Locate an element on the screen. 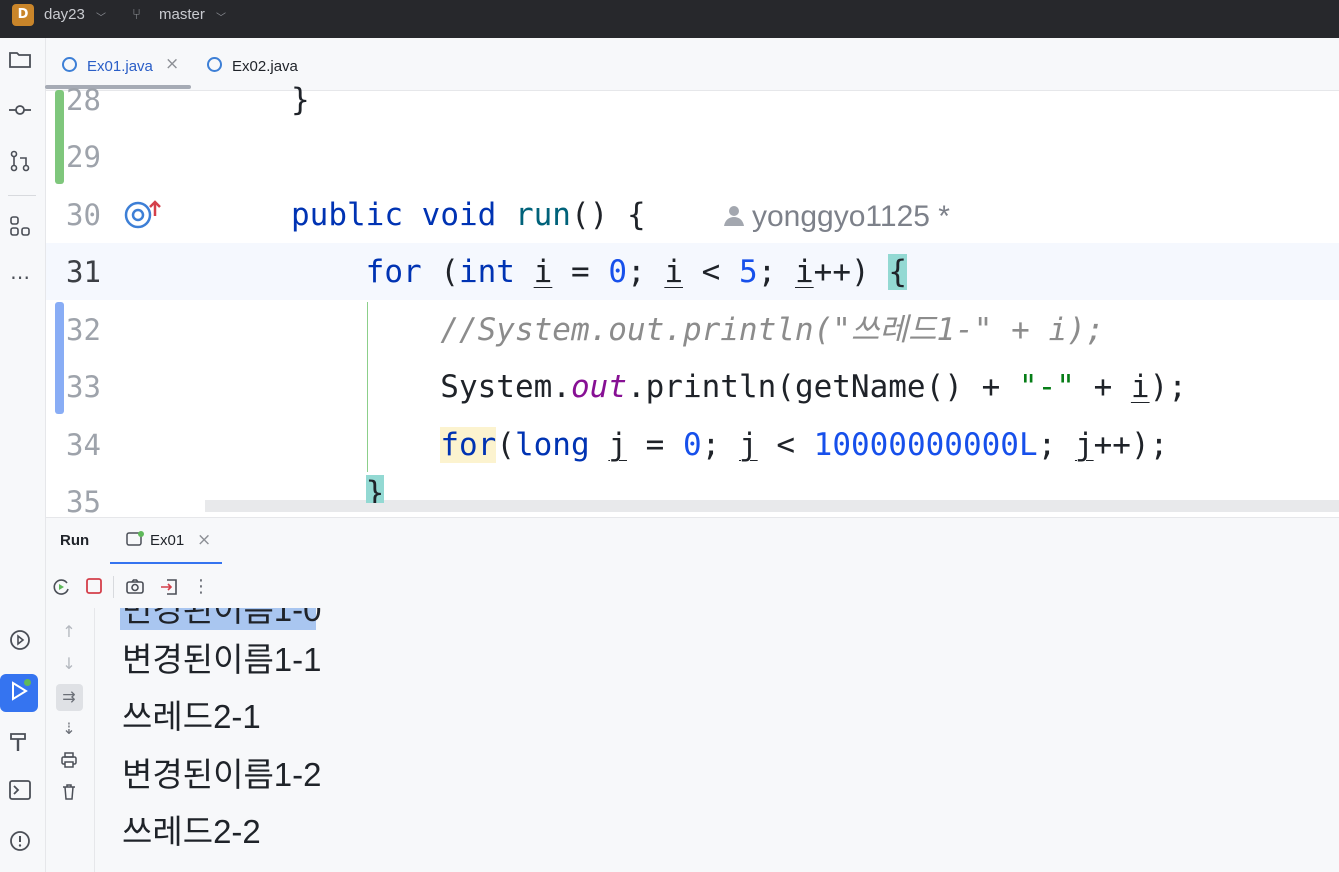 The image size is (1339, 872). running-indicator is located at coordinates (27, 682).